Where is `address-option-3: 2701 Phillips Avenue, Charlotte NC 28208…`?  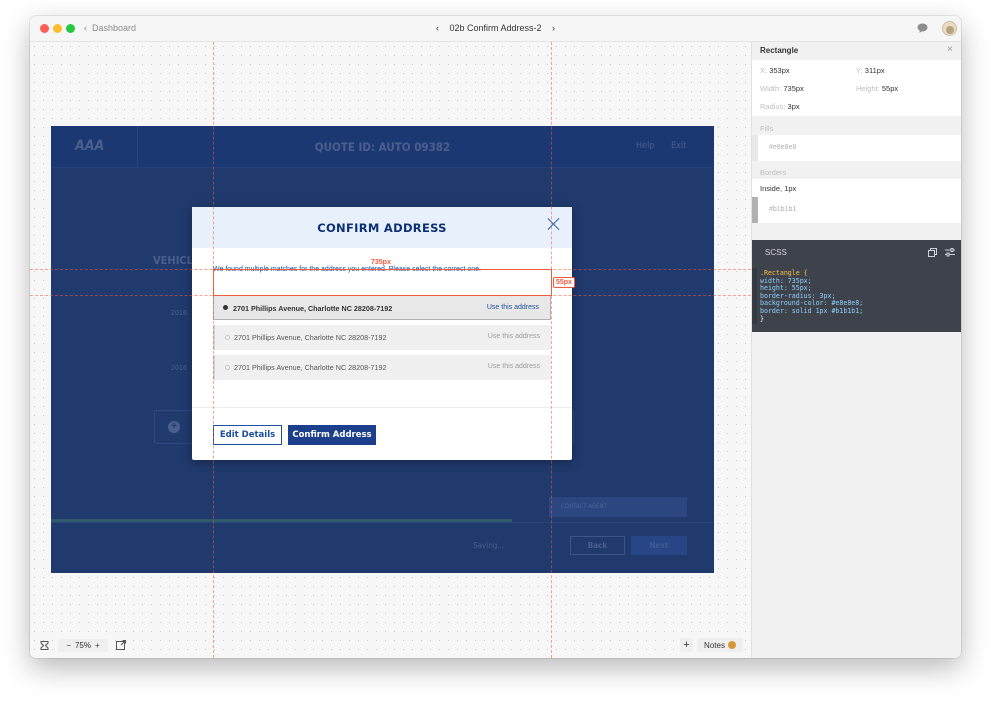 address-option-3: 2701 Phillips Avenue, Charlotte NC 28208… is located at coordinates (382, 367).